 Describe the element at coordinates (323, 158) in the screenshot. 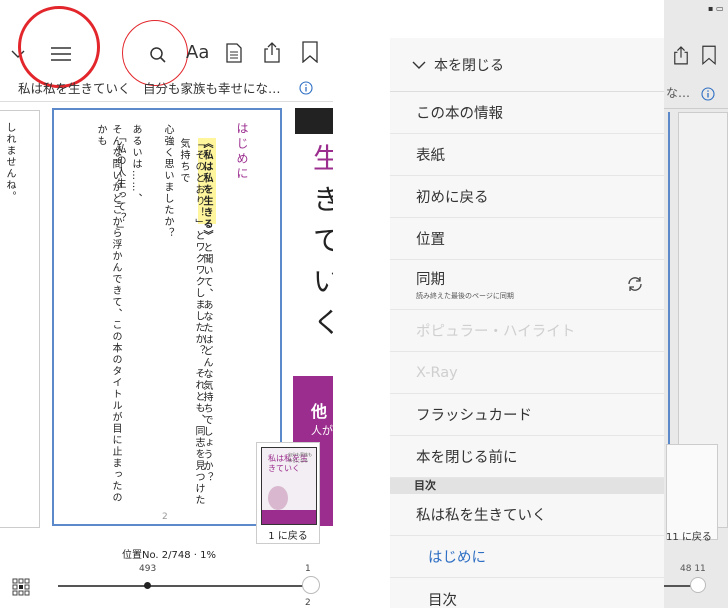

I see `cover-char: 生` at that location.